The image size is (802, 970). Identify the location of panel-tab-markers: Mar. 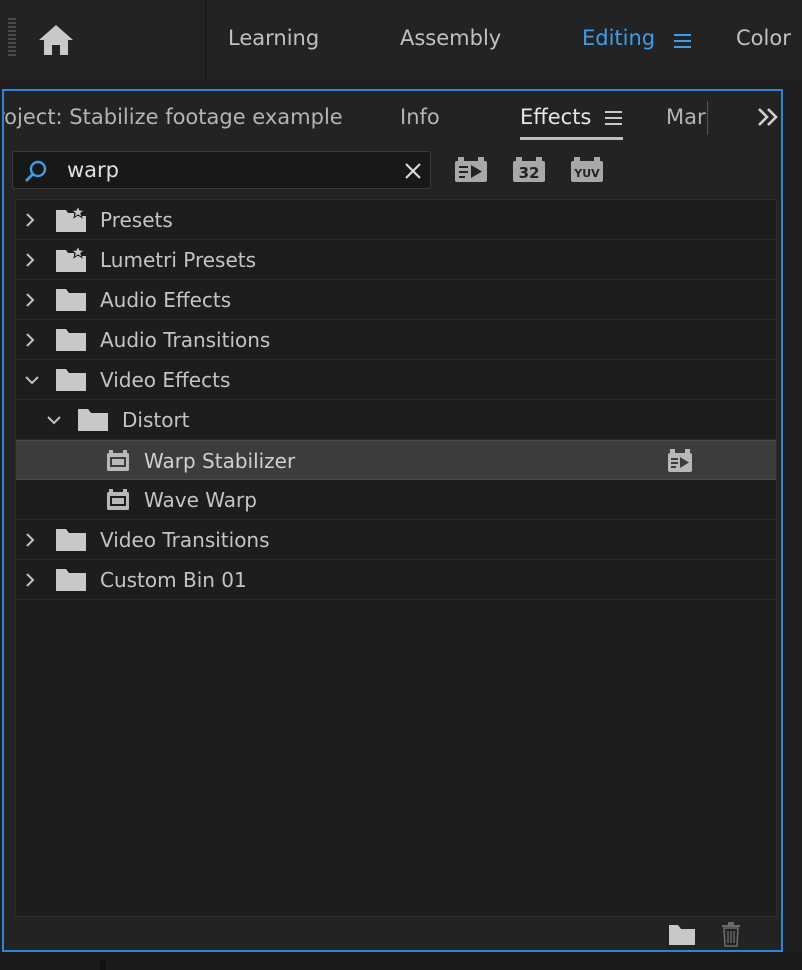
(686, 117).